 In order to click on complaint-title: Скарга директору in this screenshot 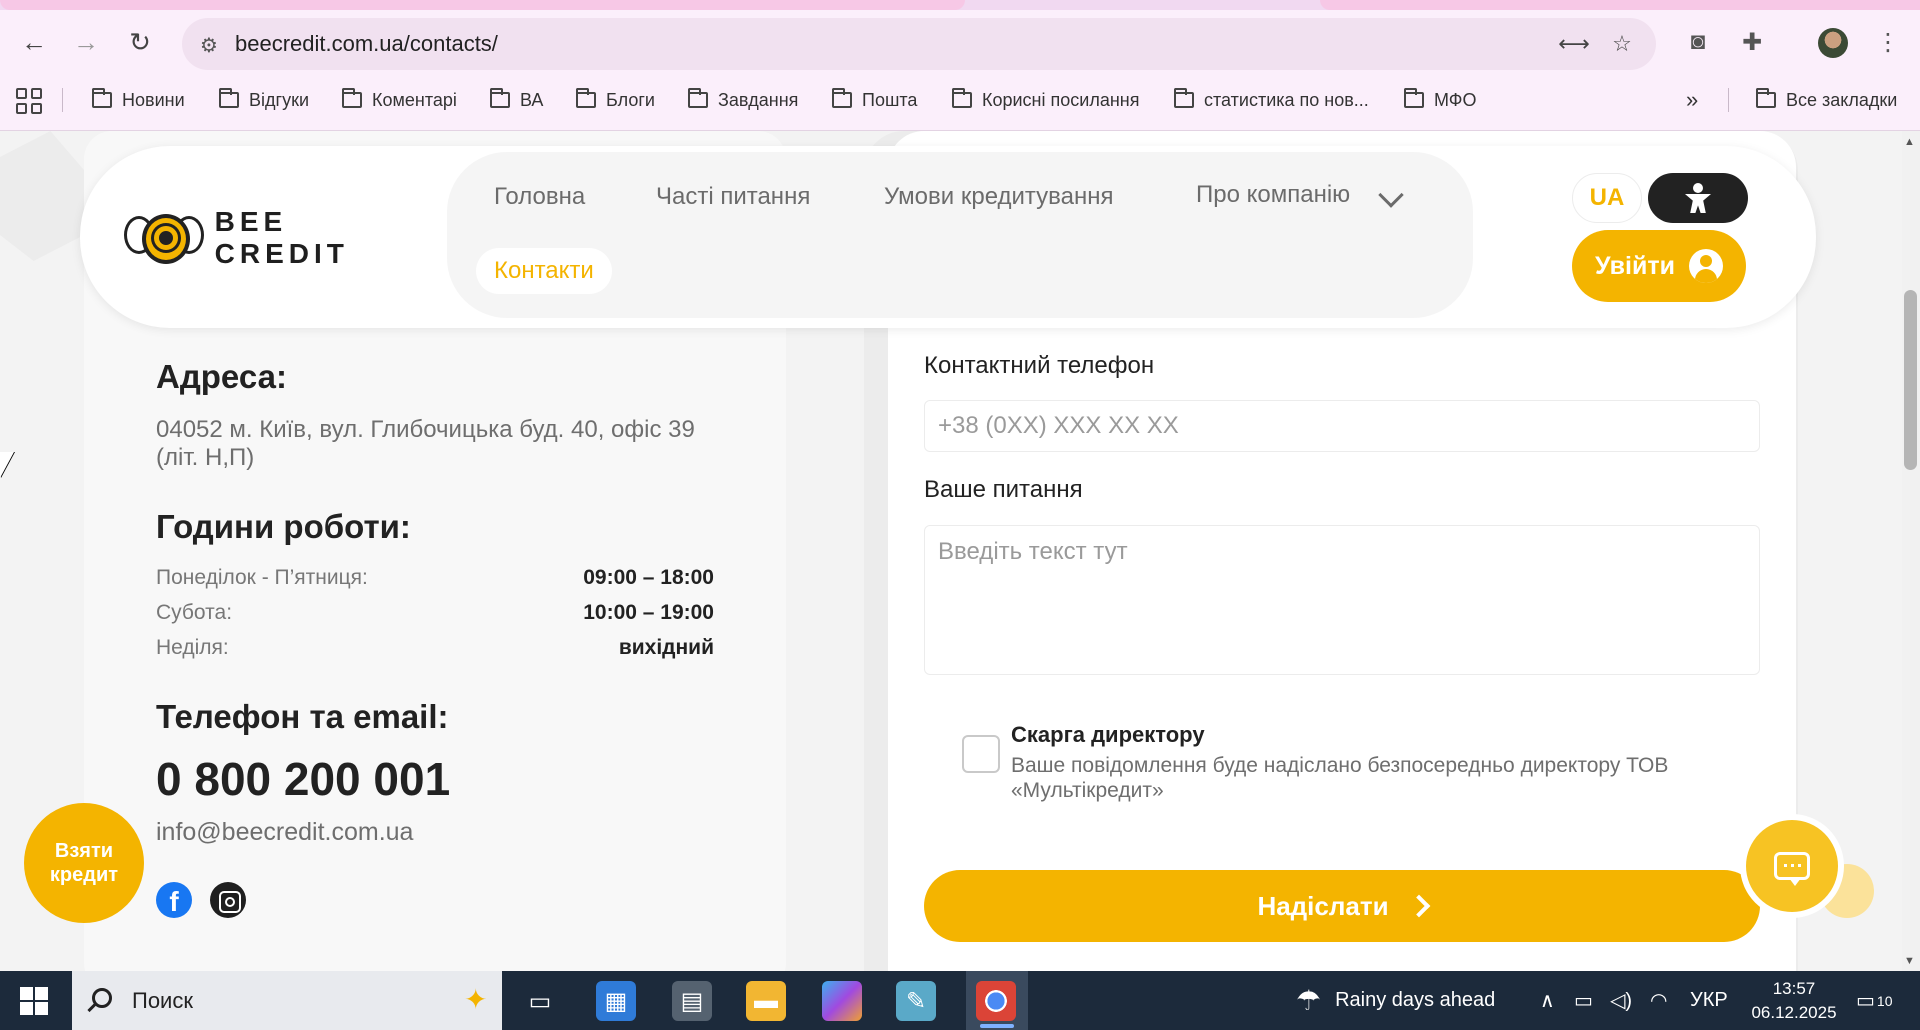, I will do `click(1108, 734)`.